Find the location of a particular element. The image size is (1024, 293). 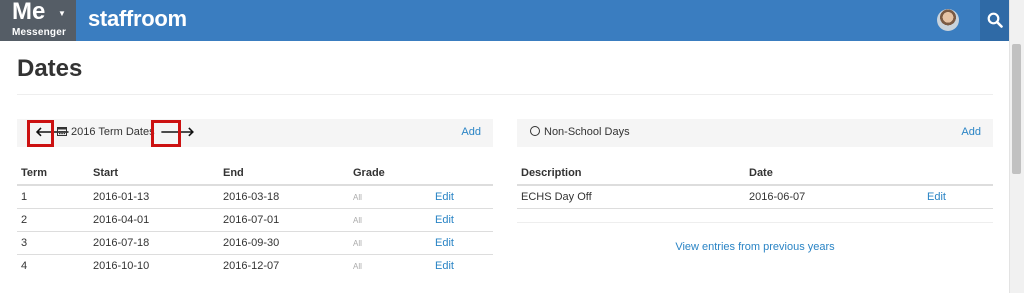

calendar-icon is located at coordinates (62, 131).